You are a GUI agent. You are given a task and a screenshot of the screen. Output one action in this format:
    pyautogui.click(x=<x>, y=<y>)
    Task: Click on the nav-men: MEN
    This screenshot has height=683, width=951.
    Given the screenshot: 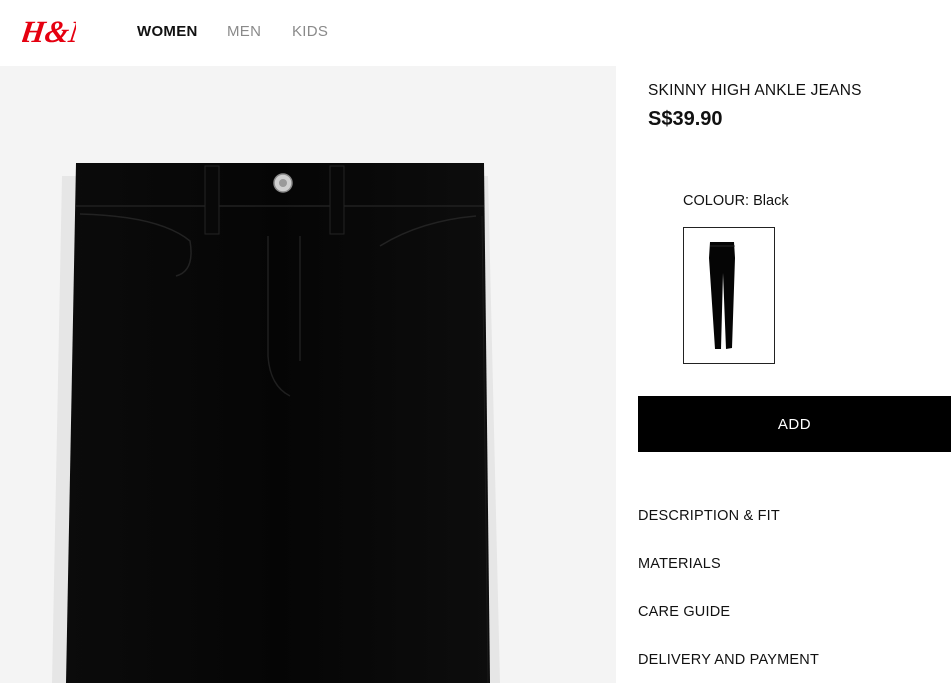 What is the action you would take?
    pyautogui.click(x=244, y=31)
    